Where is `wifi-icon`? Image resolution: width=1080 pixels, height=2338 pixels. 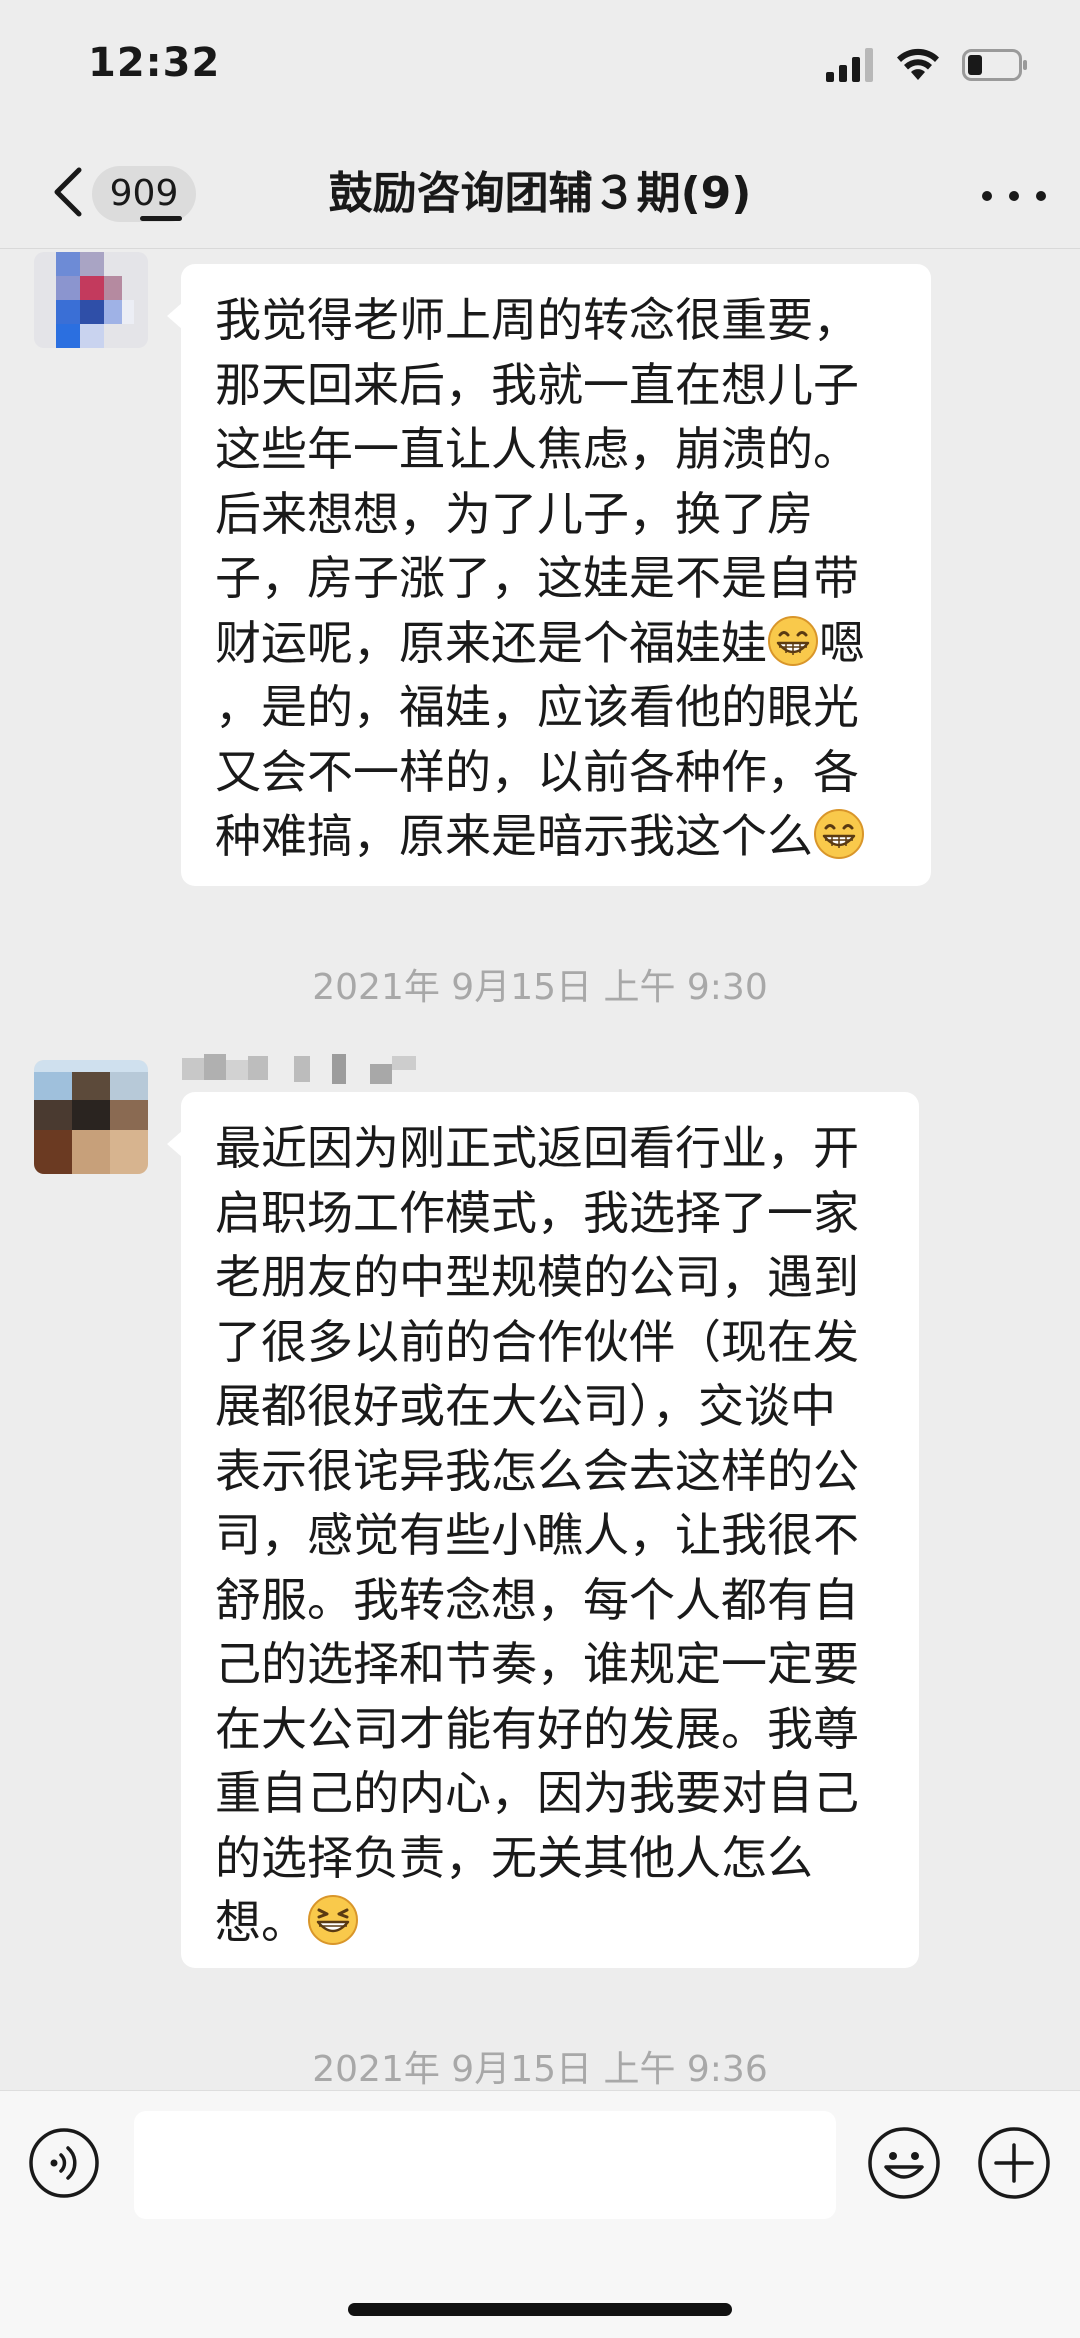 wifi-icon is located at coordinates (918, 64).